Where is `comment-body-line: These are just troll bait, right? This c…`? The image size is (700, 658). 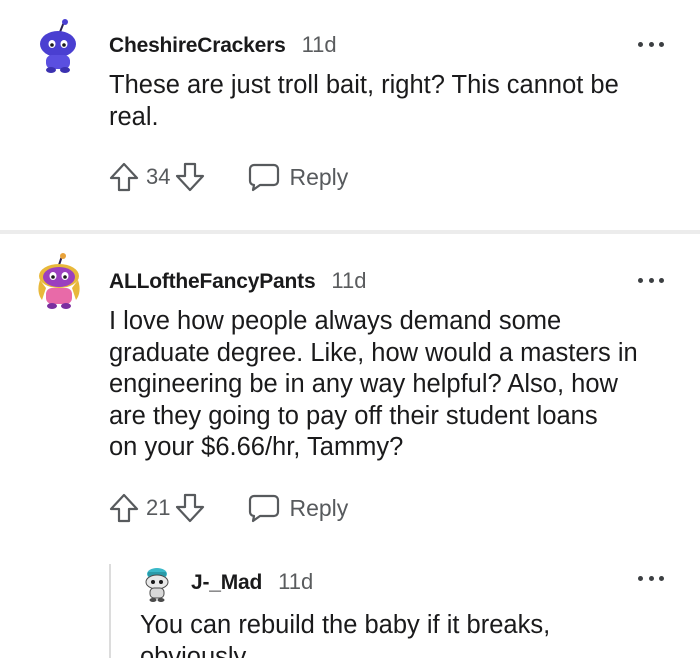 comment-body-line: These are just troll bait, right? This c… is located at coordinates (364, 85).